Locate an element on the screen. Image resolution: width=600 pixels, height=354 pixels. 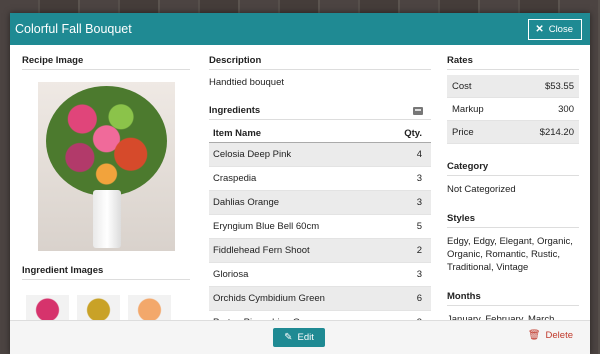
ingredient-name: Orchids Cymbidium Green is located at coordinates (300, 298).